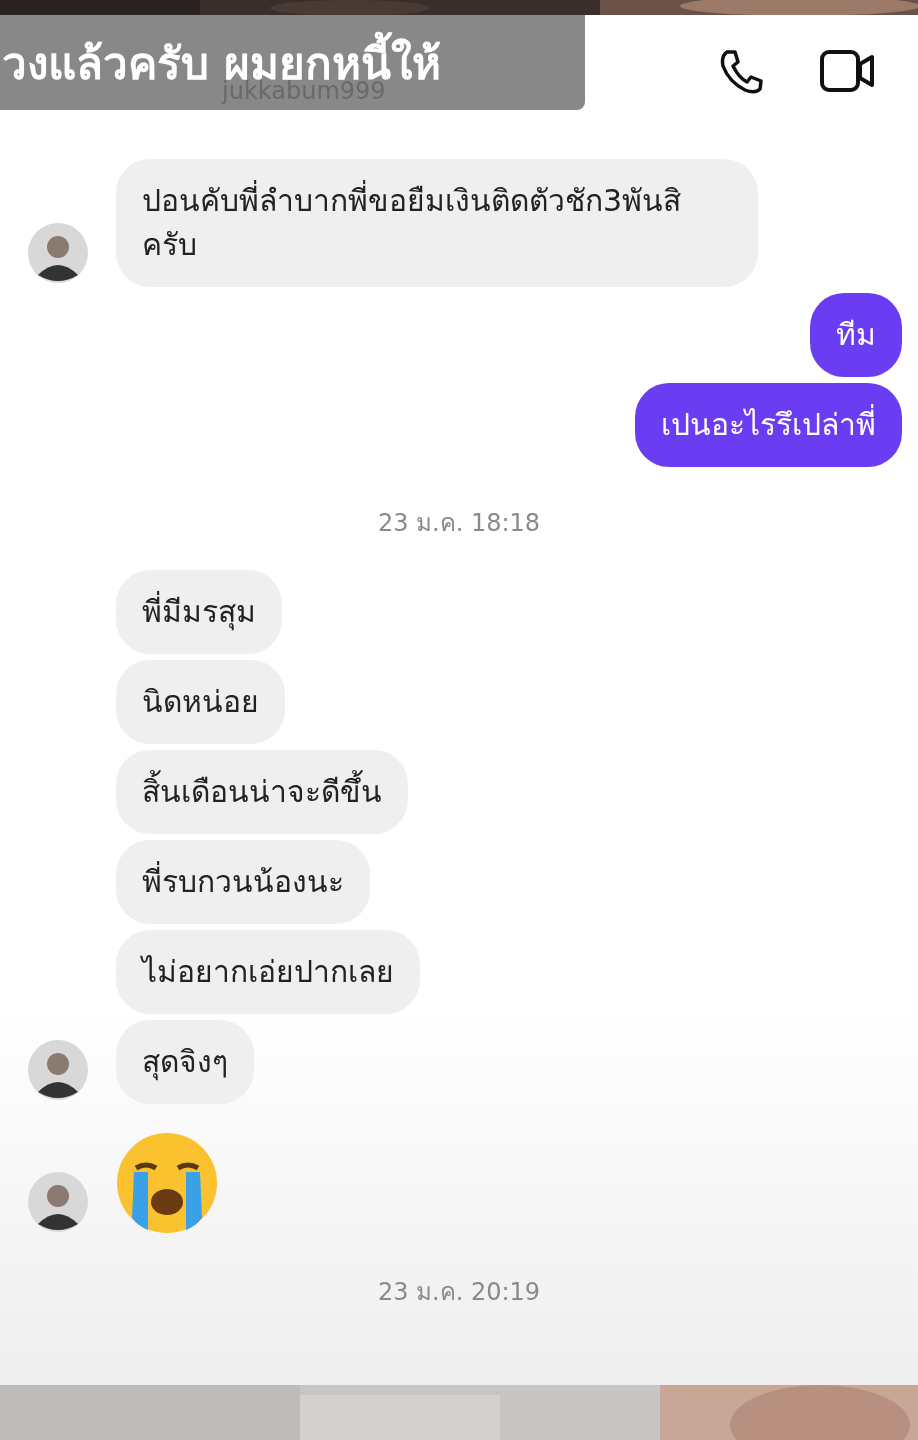 This screenshot has width=918, height=1440. What do you see at coordinates (459, 523) in the screenshot?
I see `timestamp: 23 ม.ค. 18:18` at bounding box center [459, 523].